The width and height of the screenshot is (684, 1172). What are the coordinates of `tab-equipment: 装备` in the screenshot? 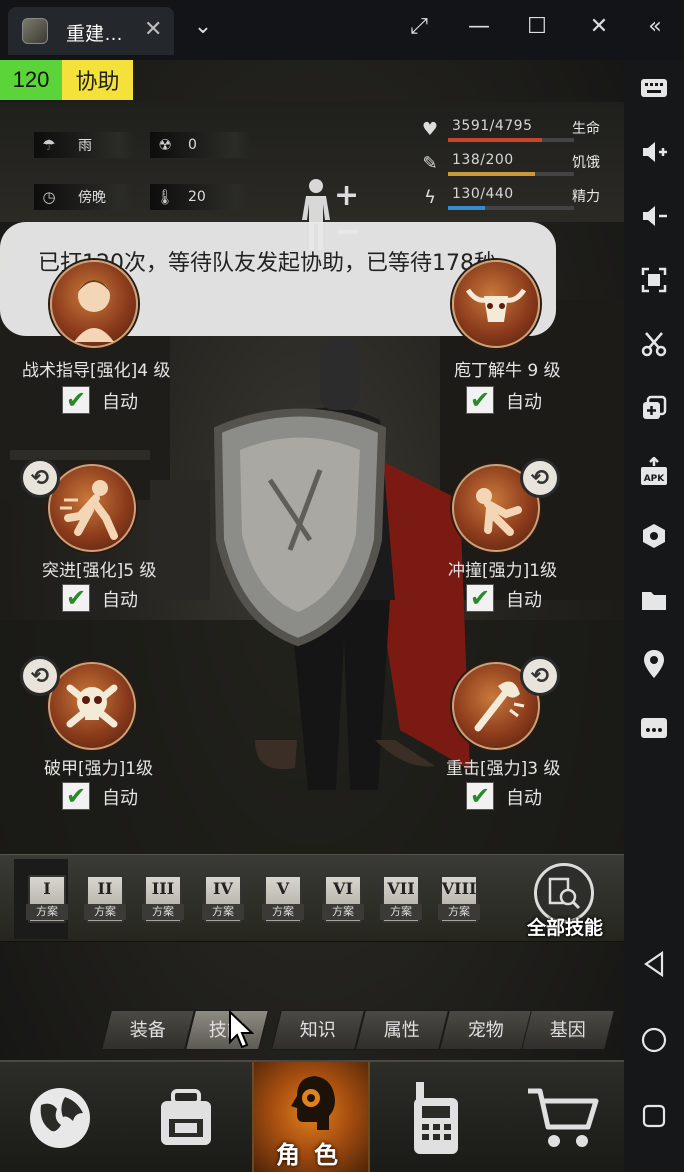 It's located at (148, 1030).